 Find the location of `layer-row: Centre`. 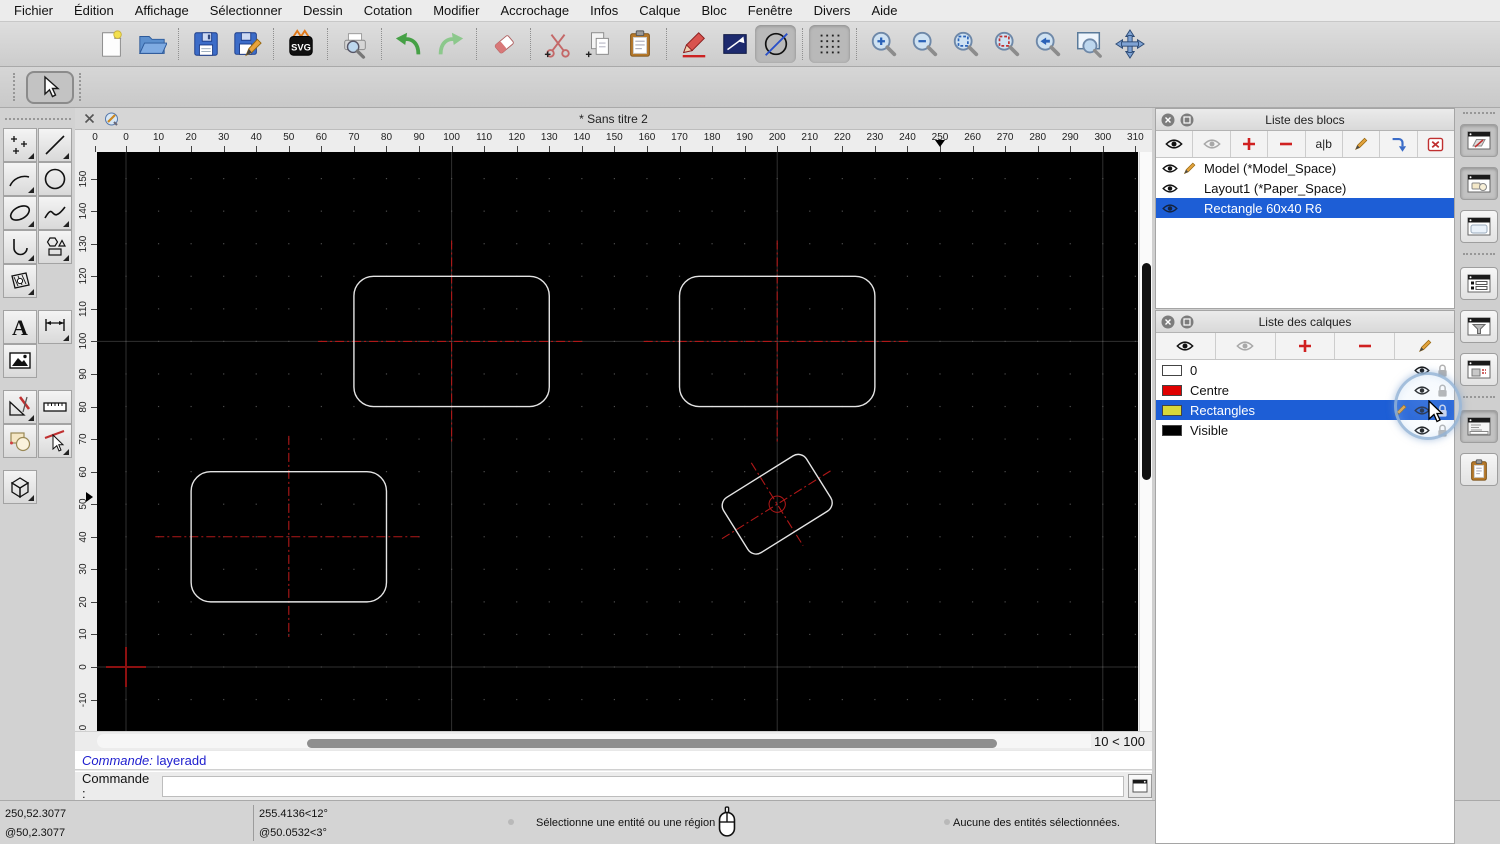

layer-row: Centre is located at coordinates (1305, 390).